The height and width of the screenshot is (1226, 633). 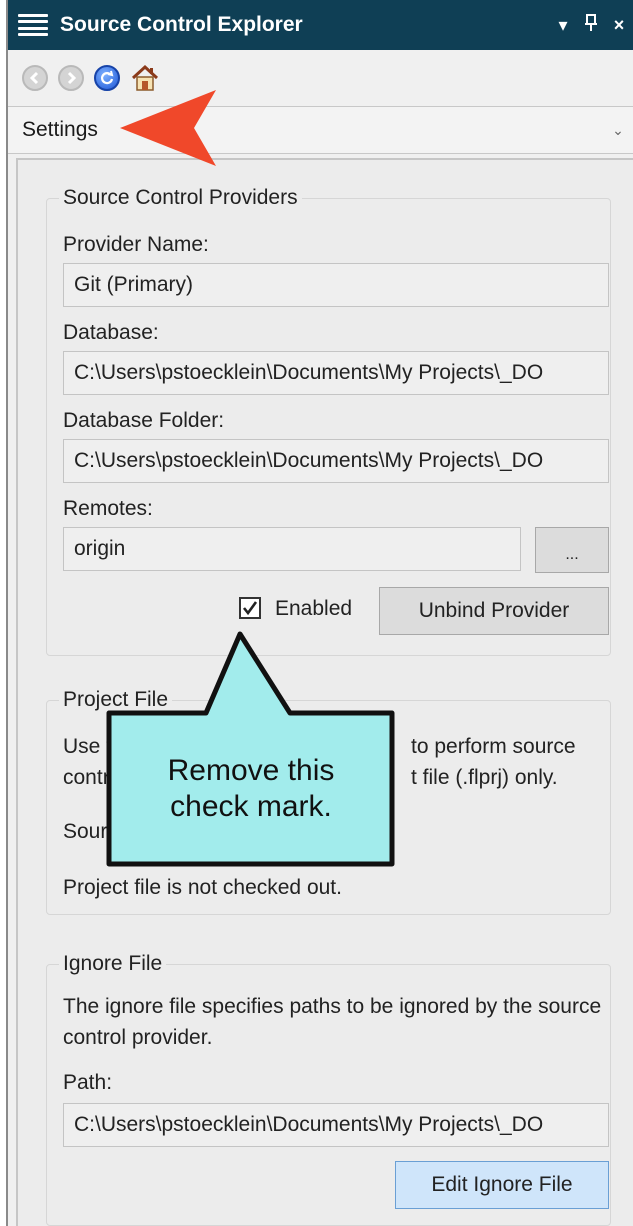 What do you see at coordinates (111, 332) in the screenshot?
I see `database-label: Database:` at bounding box center [111, 332].